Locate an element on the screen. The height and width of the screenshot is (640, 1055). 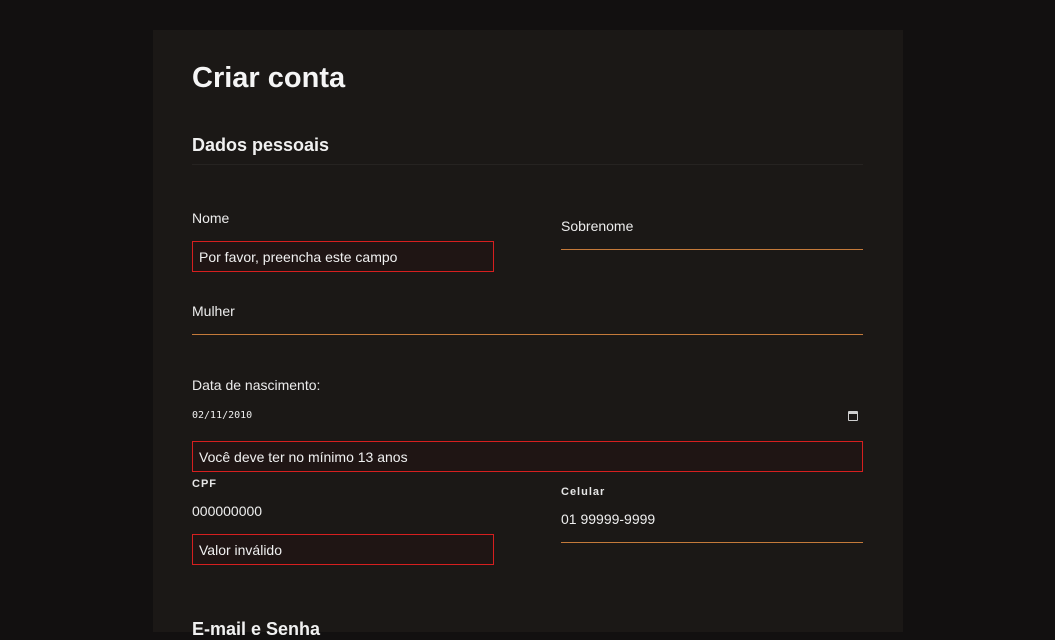
cpf-input: 000000000 is located at coordinates (227, 511).